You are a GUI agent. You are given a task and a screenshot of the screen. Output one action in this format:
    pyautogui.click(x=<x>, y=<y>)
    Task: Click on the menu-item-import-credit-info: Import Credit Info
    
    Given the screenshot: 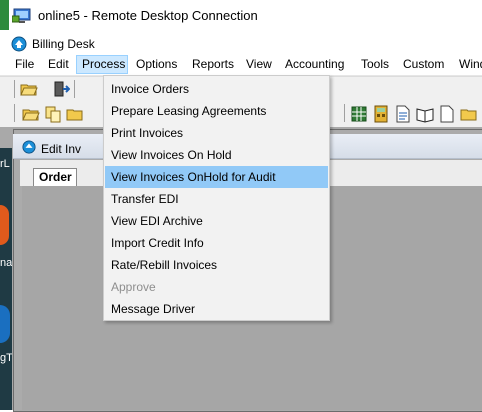 What is the action you would take?
    pyautogui.click(x=216, y=243)
    